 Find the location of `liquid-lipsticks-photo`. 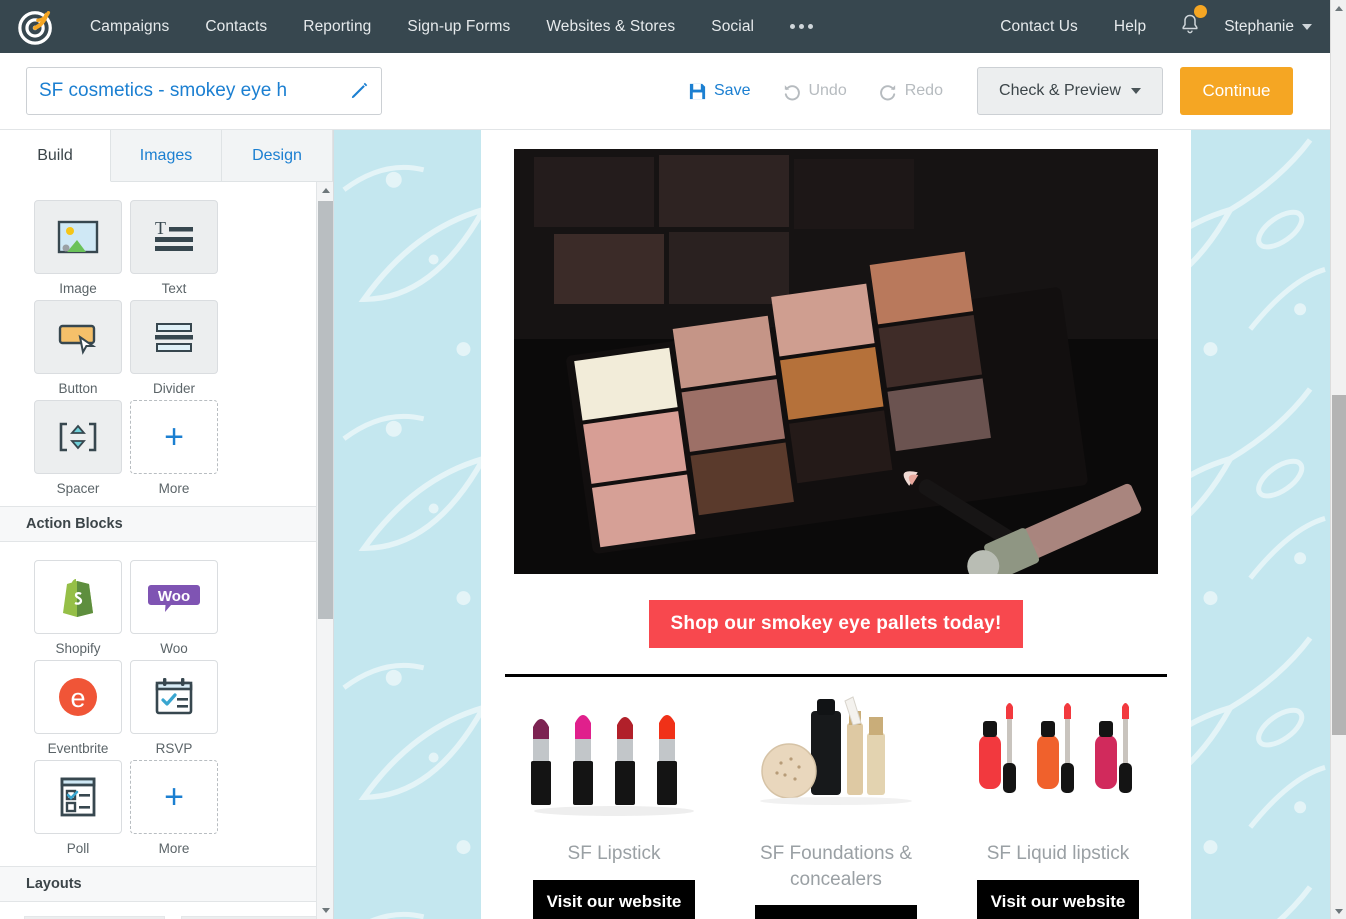

liquid-lipsticks-photo is located at coordinates (1058, 763).